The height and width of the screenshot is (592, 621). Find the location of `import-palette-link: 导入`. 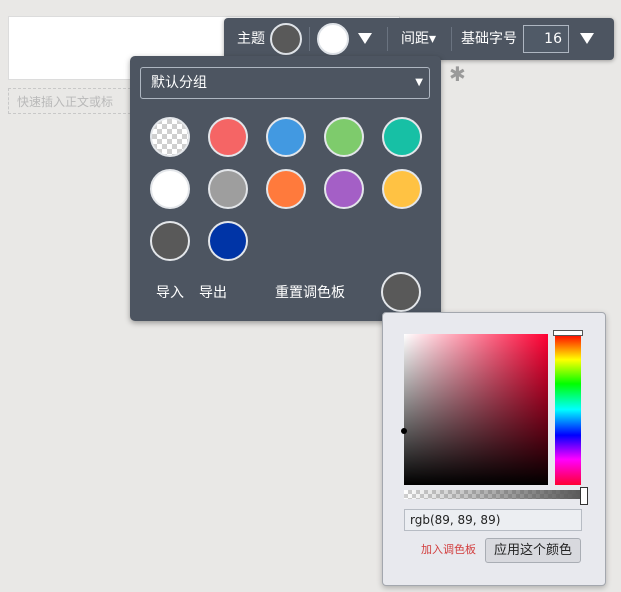

import-palette-link: 导入 is located at coordinates (170, 292).